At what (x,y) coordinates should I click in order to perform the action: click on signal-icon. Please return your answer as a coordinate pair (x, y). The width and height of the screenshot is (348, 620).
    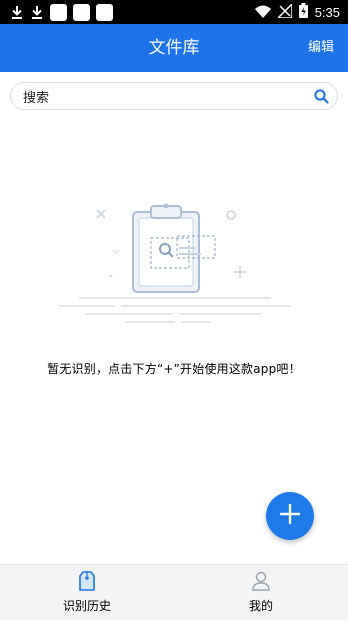
    Looking at the image, I should click on (284, 11).